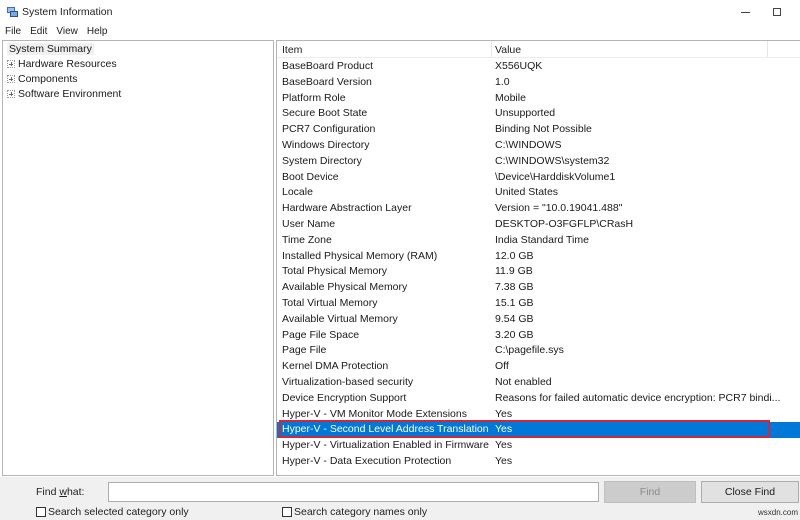 The width and height of the screenshot is (800, 520). I want to click on table-row: Page File C:\pagefile.sys, so click(538, 351).